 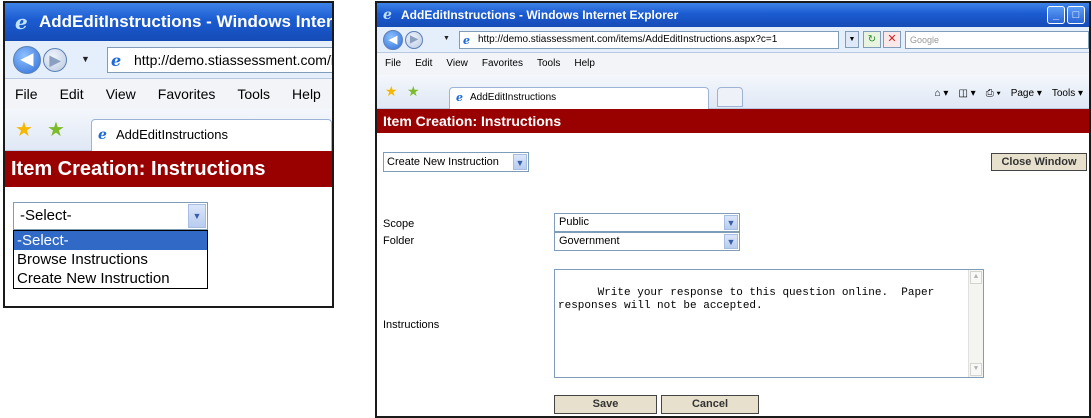 What do you see at coordinates (1066, 15) in the screenshot?
I see `window-controls: _ □` at bounding box center [1066, 15].